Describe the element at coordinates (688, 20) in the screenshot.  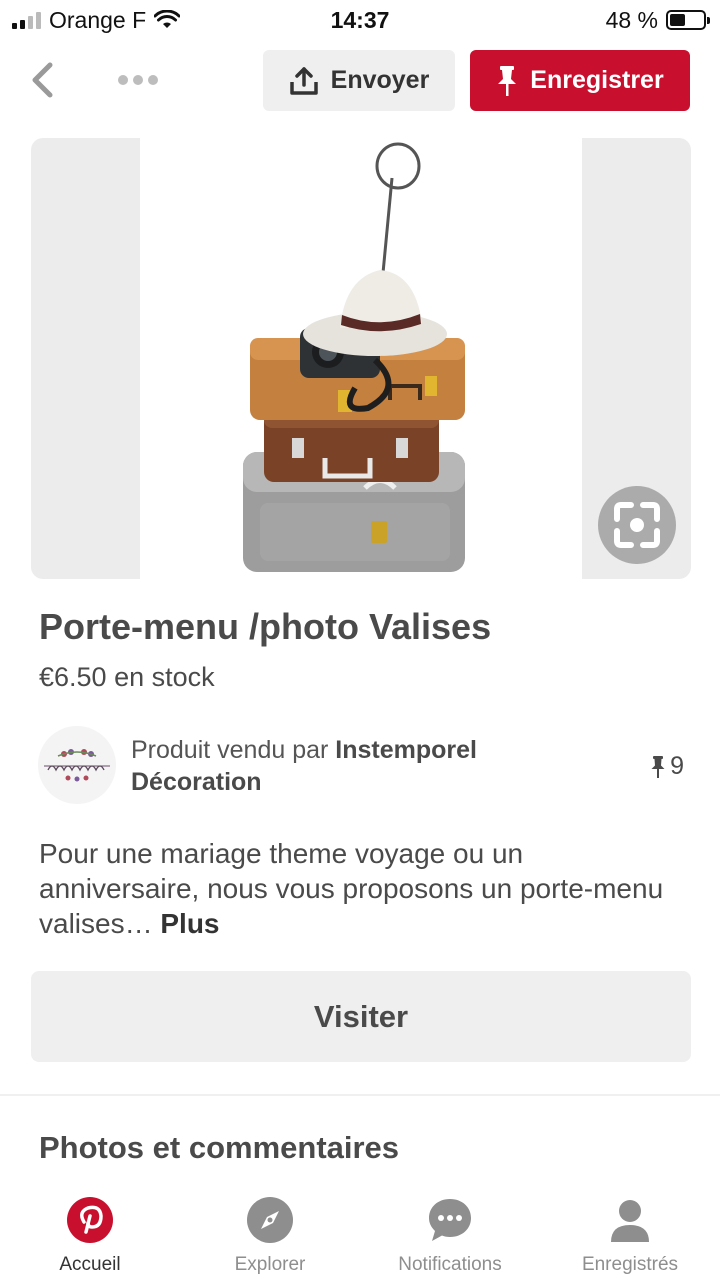
I see `battery-icon` at that location.